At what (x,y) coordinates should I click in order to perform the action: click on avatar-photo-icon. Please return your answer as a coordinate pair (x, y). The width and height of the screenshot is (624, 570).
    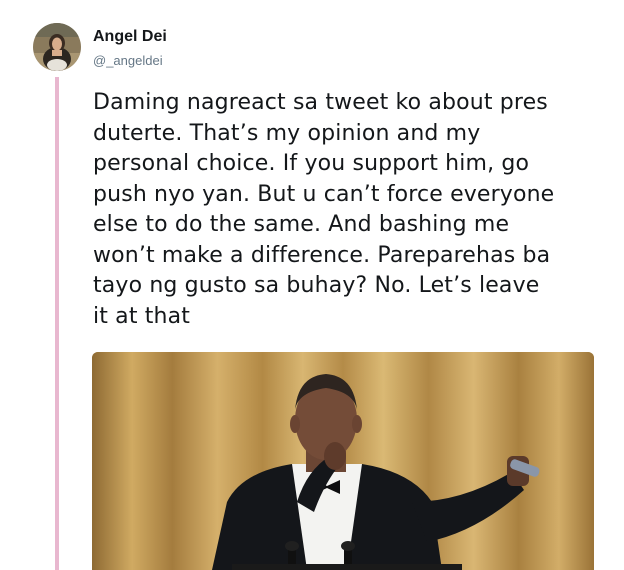
    Looking at the image, I should click on (57, 47).